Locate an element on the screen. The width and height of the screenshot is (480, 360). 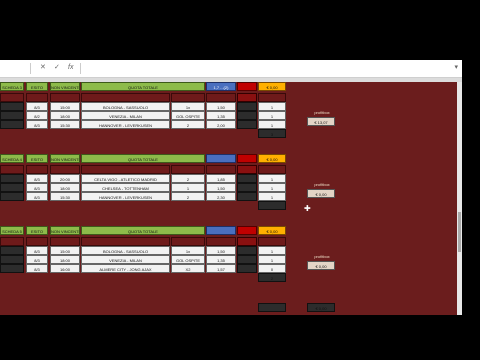
profit-value: € 0,00 is located at coordinates (321, 265).